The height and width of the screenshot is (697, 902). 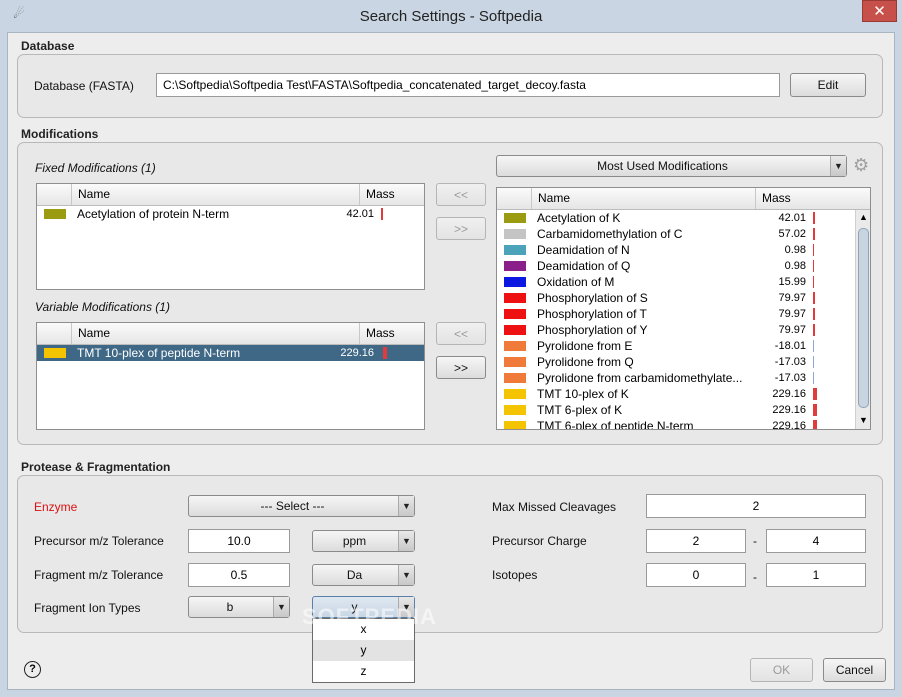 I want to click on protease-section-title: Protease & Fragmentation, so click(x=96, y=467).